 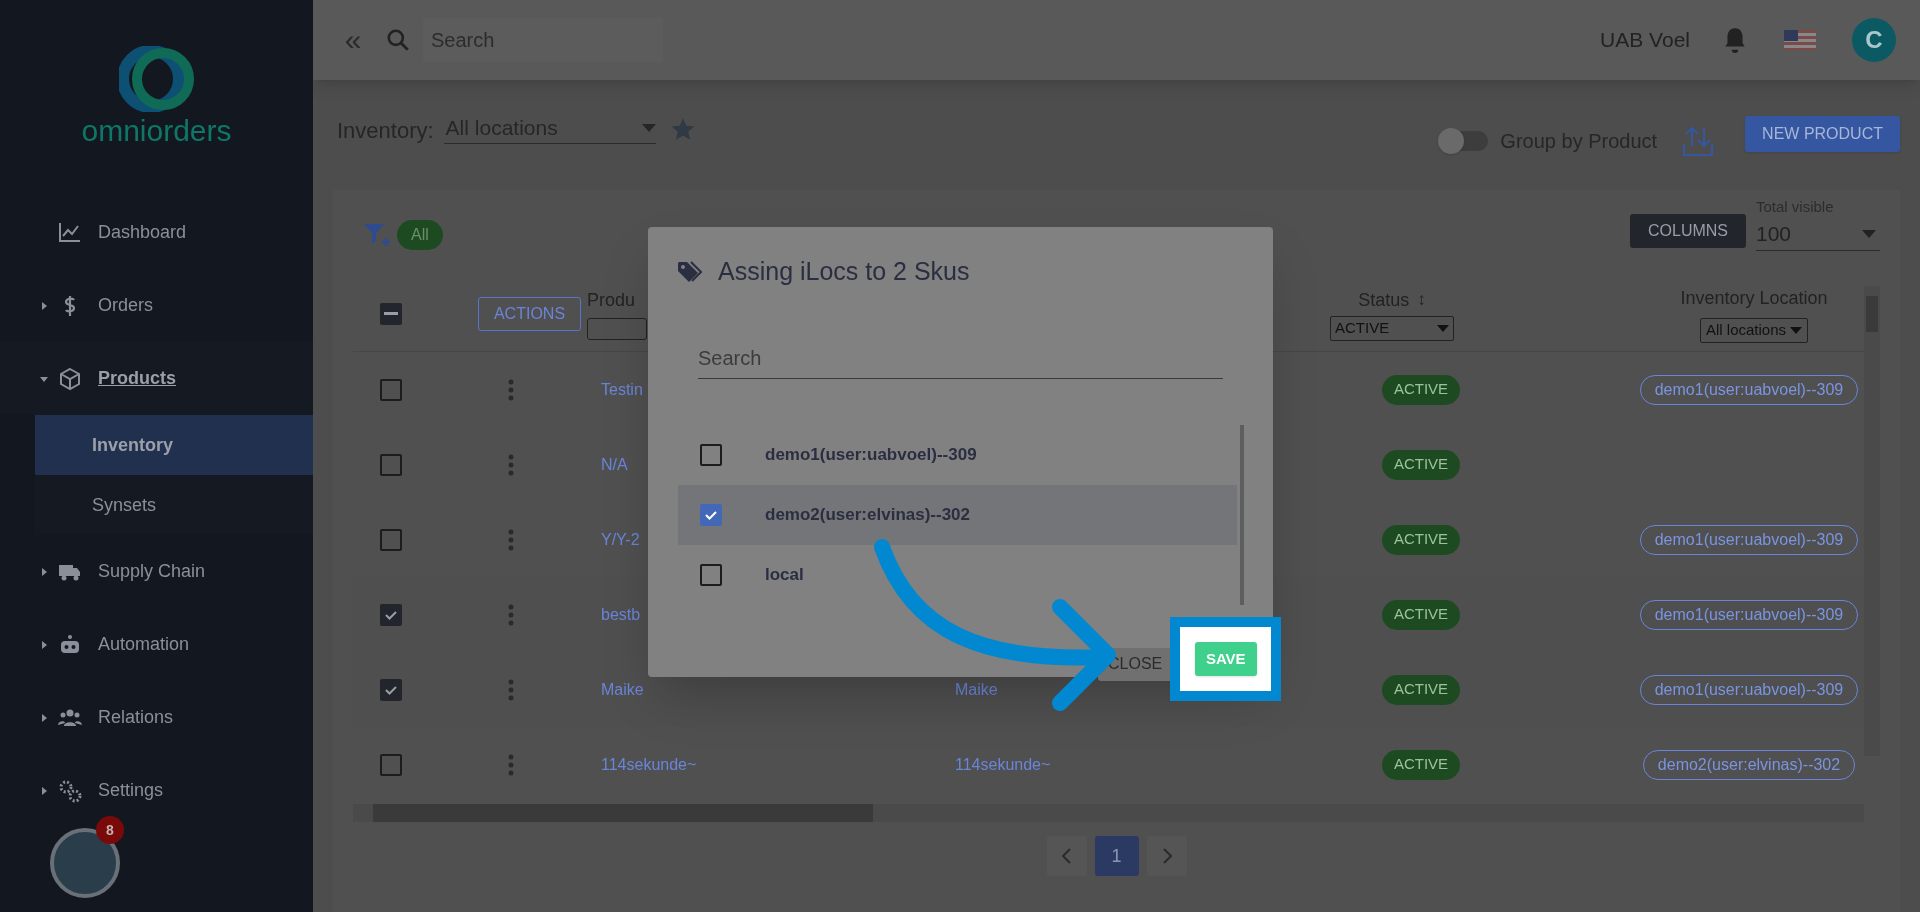 What do you see at coordinates (957, 514) in the screenshot?
I see `option-row: demo2(user:elvinas)--302` at bounding box center [957, 514].